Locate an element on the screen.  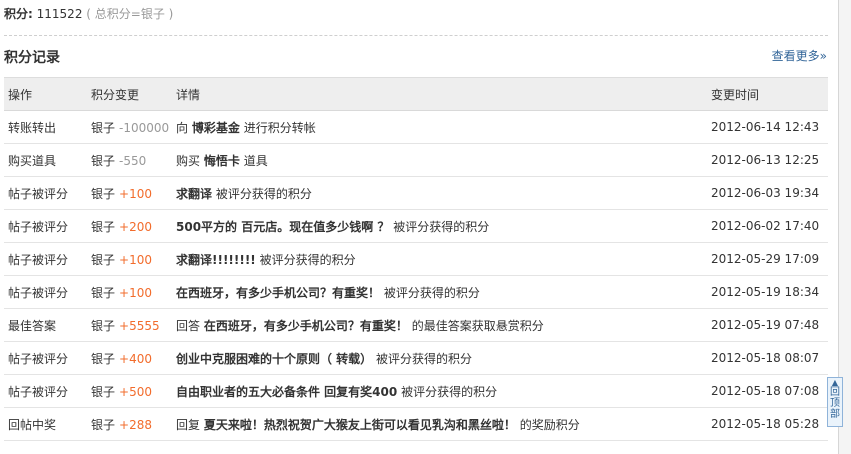
row-time: 2012-05-29 17:09 is located at coordinates (767, 259).